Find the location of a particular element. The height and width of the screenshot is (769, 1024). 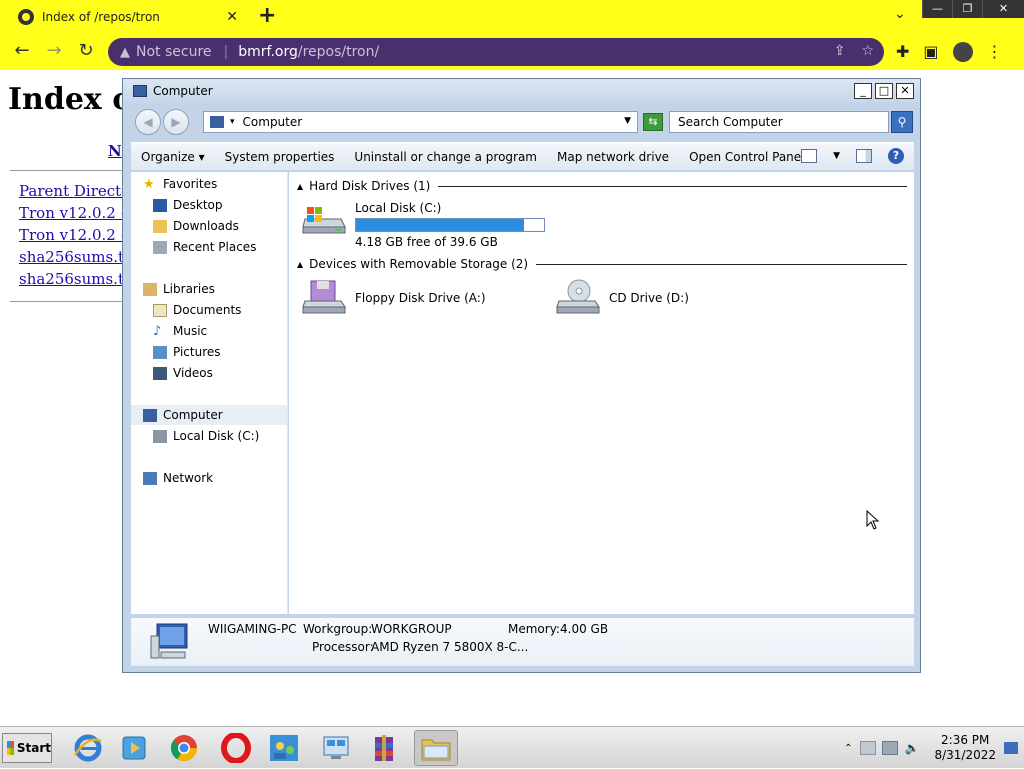

nav-local-disk: Local Disk (C:) is located at coordinates (206, 436).